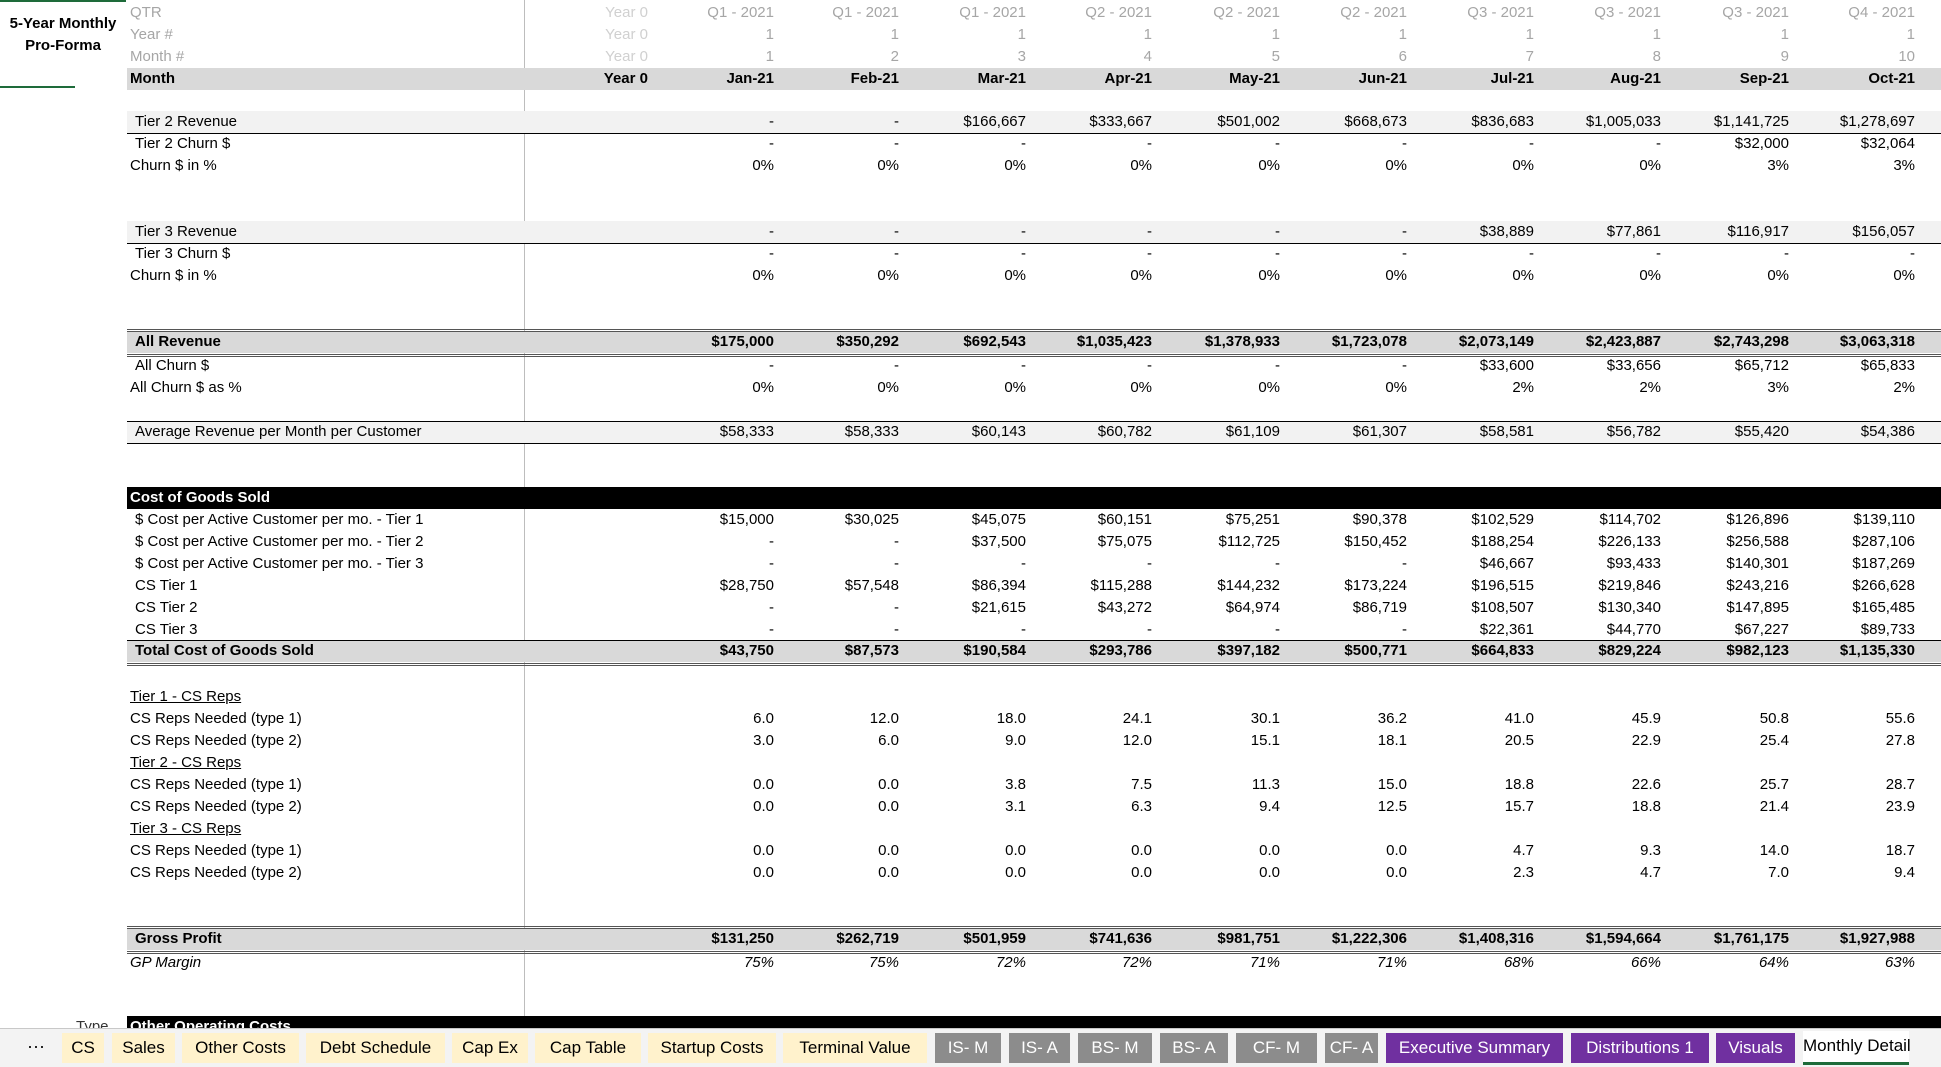 Image resolution: width=1941 pixels, height=1067 pixels. I want to click on cell: 21.4, so click(1727, 807).